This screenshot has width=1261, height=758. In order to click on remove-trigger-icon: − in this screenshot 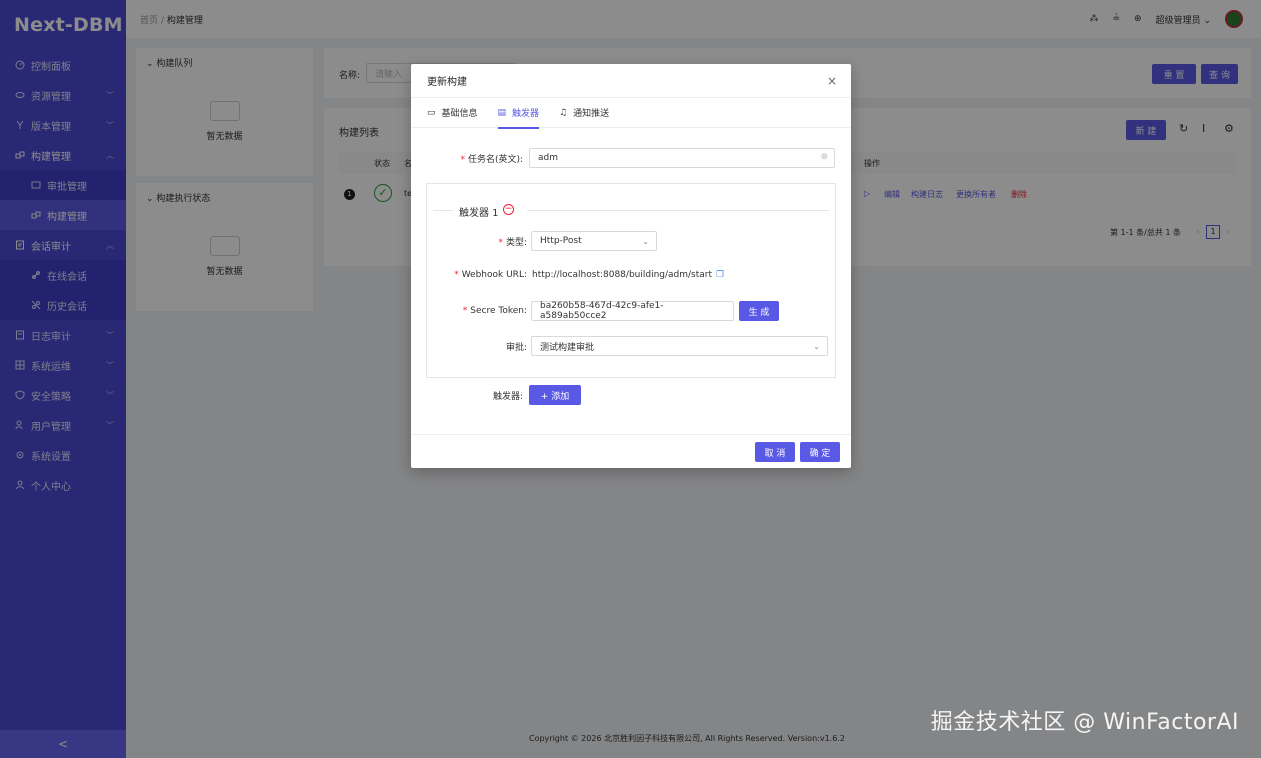, I will do `click(508, 209)`.